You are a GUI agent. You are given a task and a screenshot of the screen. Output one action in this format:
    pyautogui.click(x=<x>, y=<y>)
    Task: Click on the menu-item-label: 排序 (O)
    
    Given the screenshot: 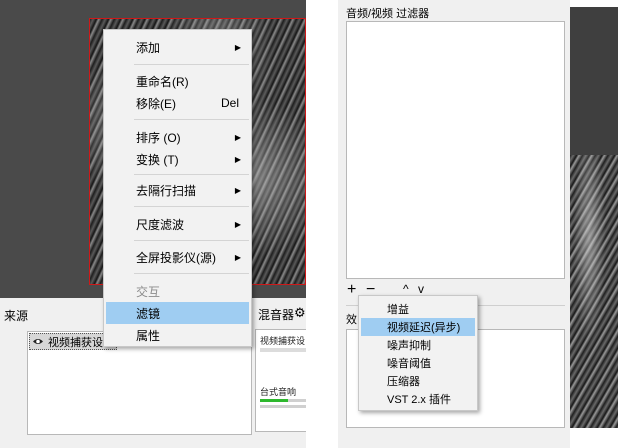 What is the action you would take?
    pyautogui.click(x=158, y=137)
    